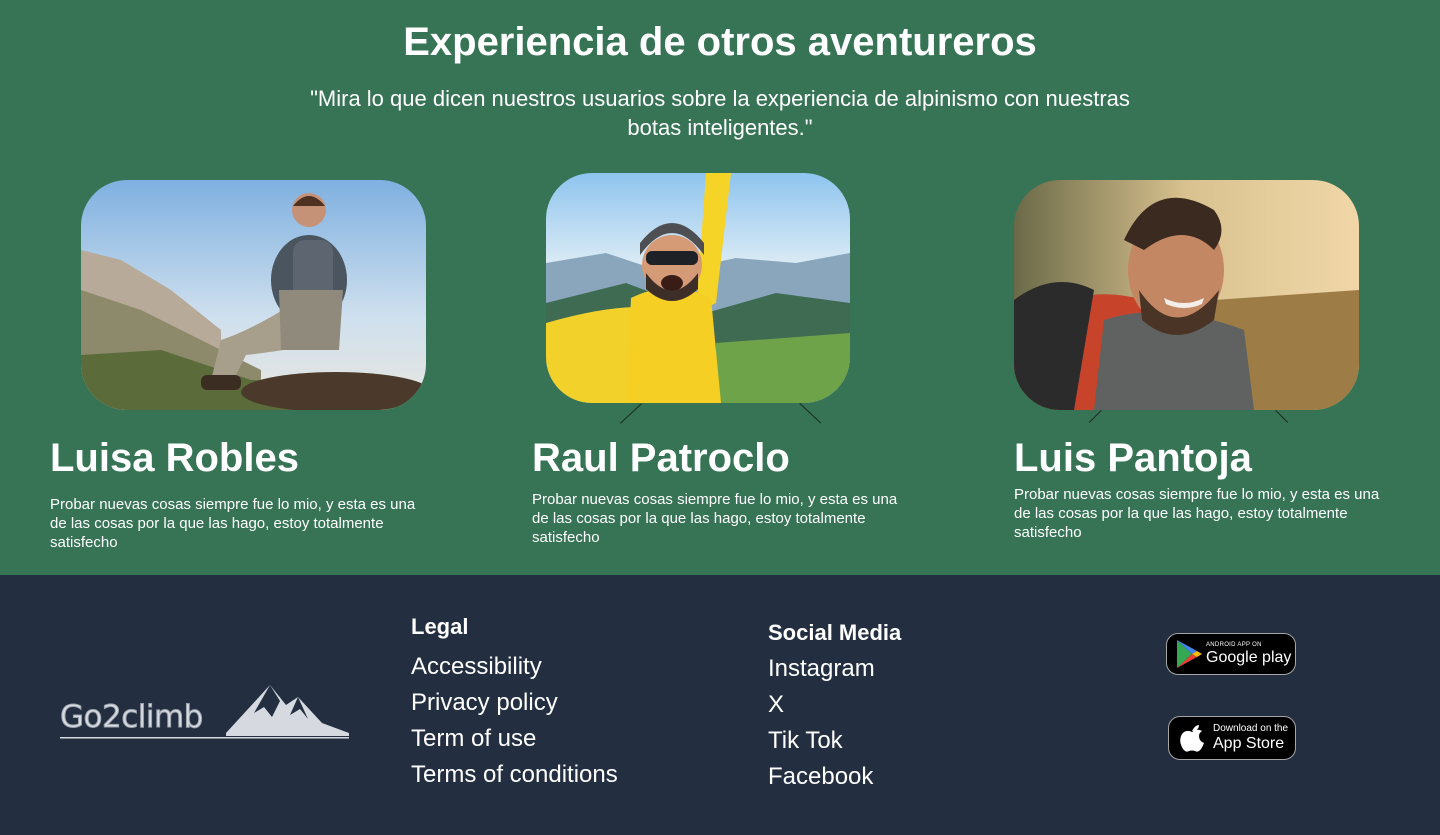  What do you see at coordinates (514, 775) in the screenshot?
I see `link-terms-of-conditions: Terms of conditions` at bounding box center [514, 775].